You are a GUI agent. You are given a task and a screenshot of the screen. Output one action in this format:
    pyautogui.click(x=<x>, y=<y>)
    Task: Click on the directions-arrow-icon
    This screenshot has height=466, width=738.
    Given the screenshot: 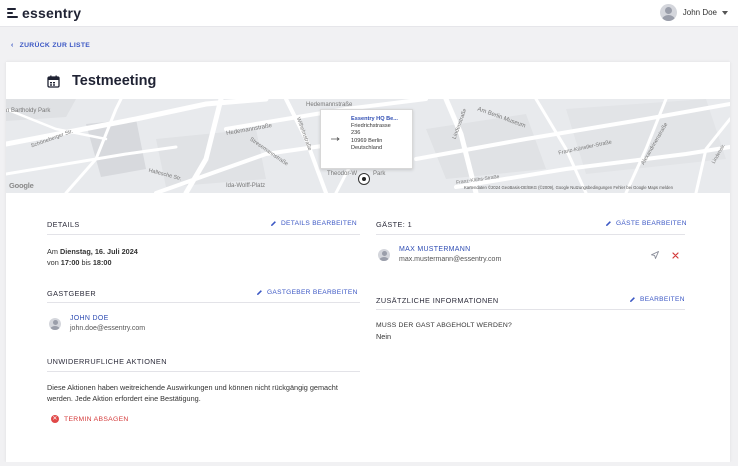 What is the action you would take?
    pyautogui.click(x=335, y=139)
    